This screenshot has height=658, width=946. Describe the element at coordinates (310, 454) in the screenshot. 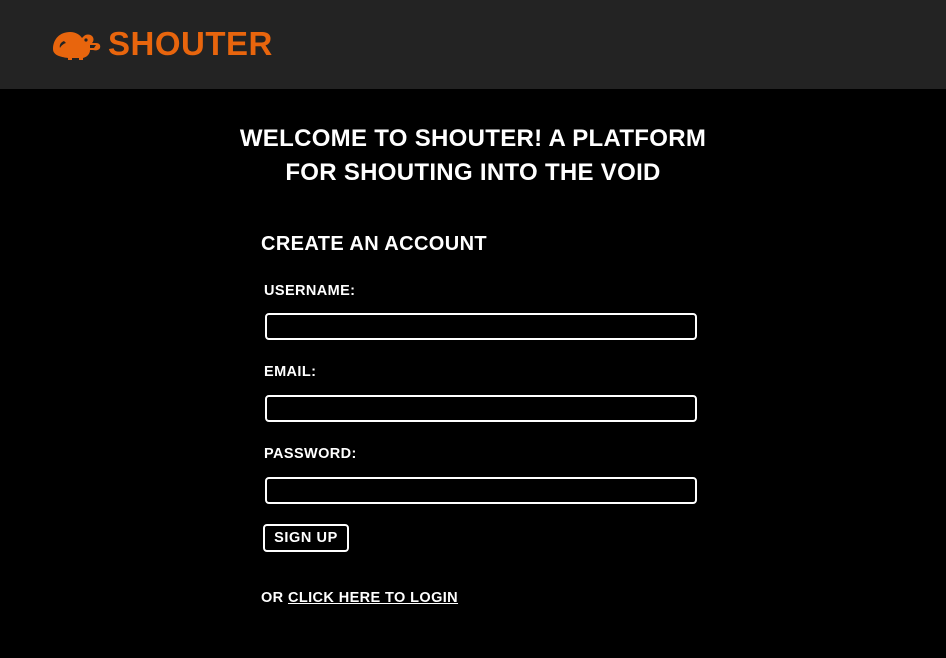

I see `password-label: PASSWORD:` at that location.